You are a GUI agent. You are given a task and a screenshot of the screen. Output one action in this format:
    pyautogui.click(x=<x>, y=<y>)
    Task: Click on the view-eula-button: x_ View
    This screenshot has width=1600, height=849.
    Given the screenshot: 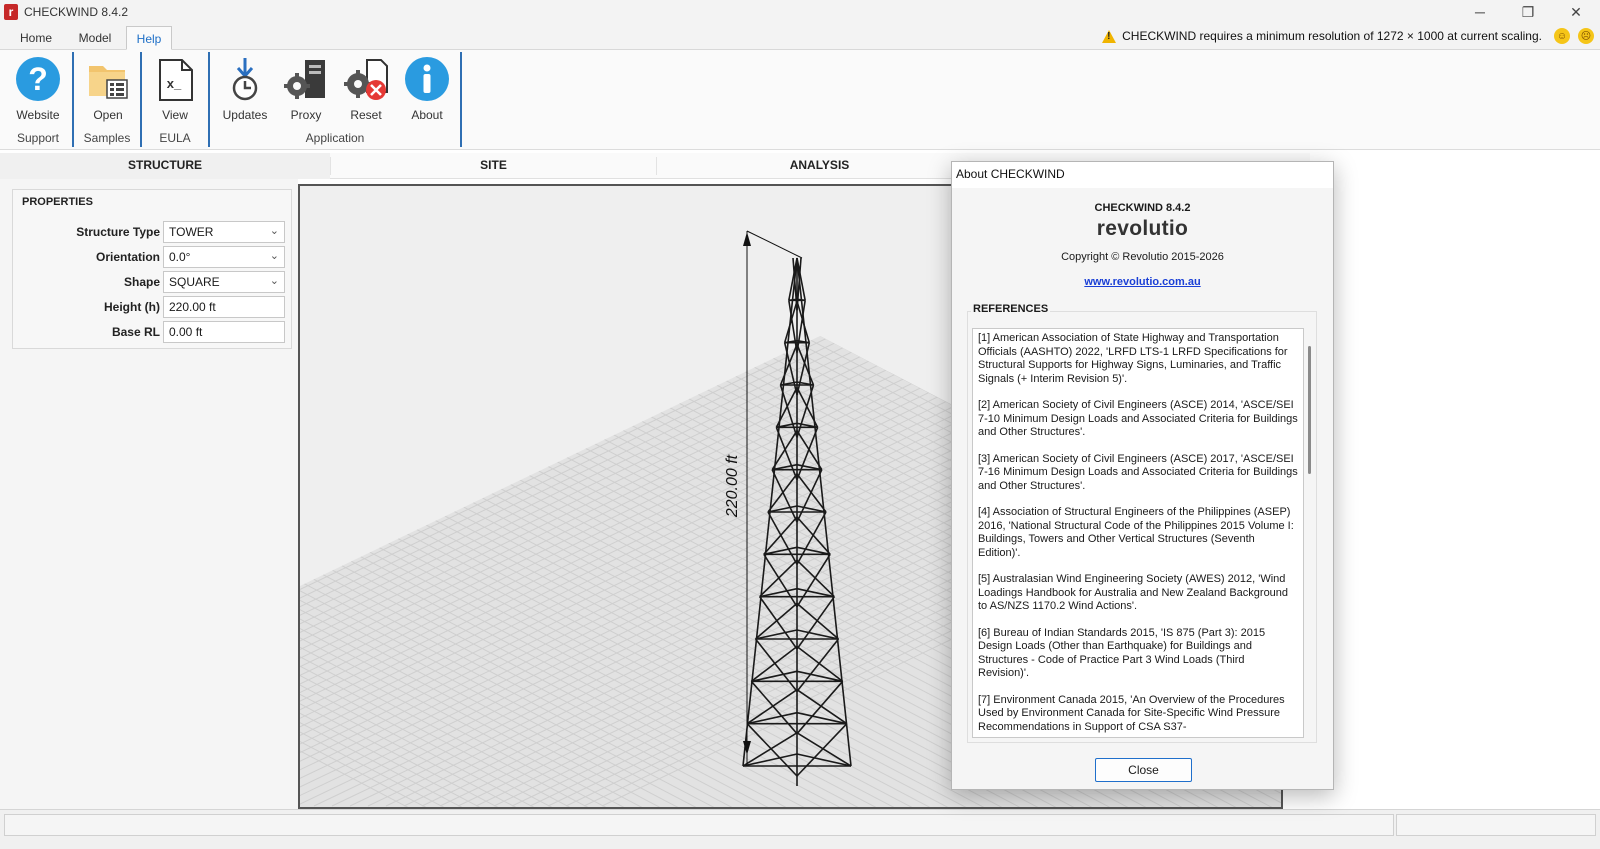 What is the action you would take?
    pyautogui.click(x=175, y=90)
    